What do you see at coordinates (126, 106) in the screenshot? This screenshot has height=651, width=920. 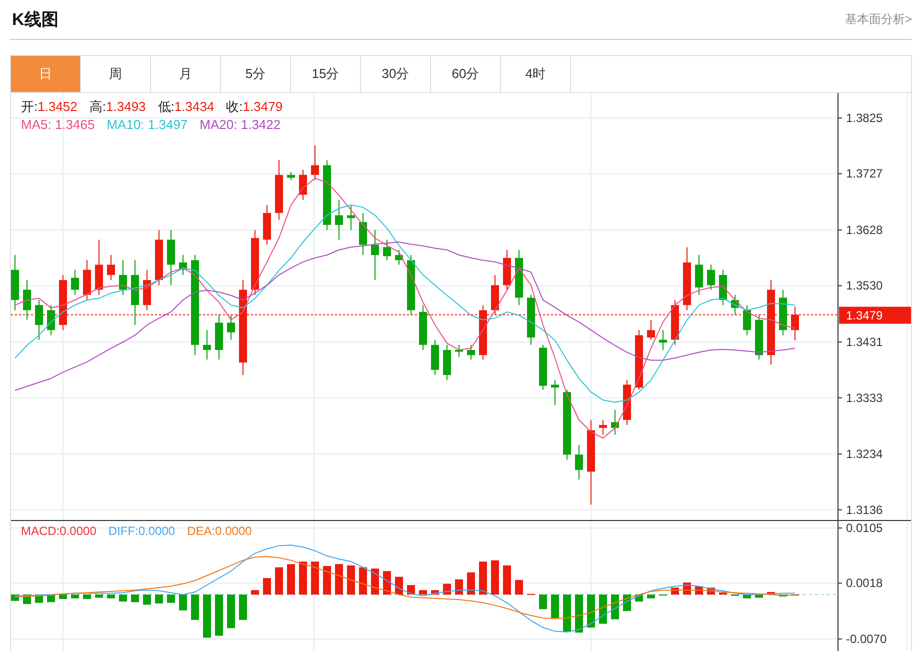 I see `legend-value: 1.3493` at bounding box center [126, 106].